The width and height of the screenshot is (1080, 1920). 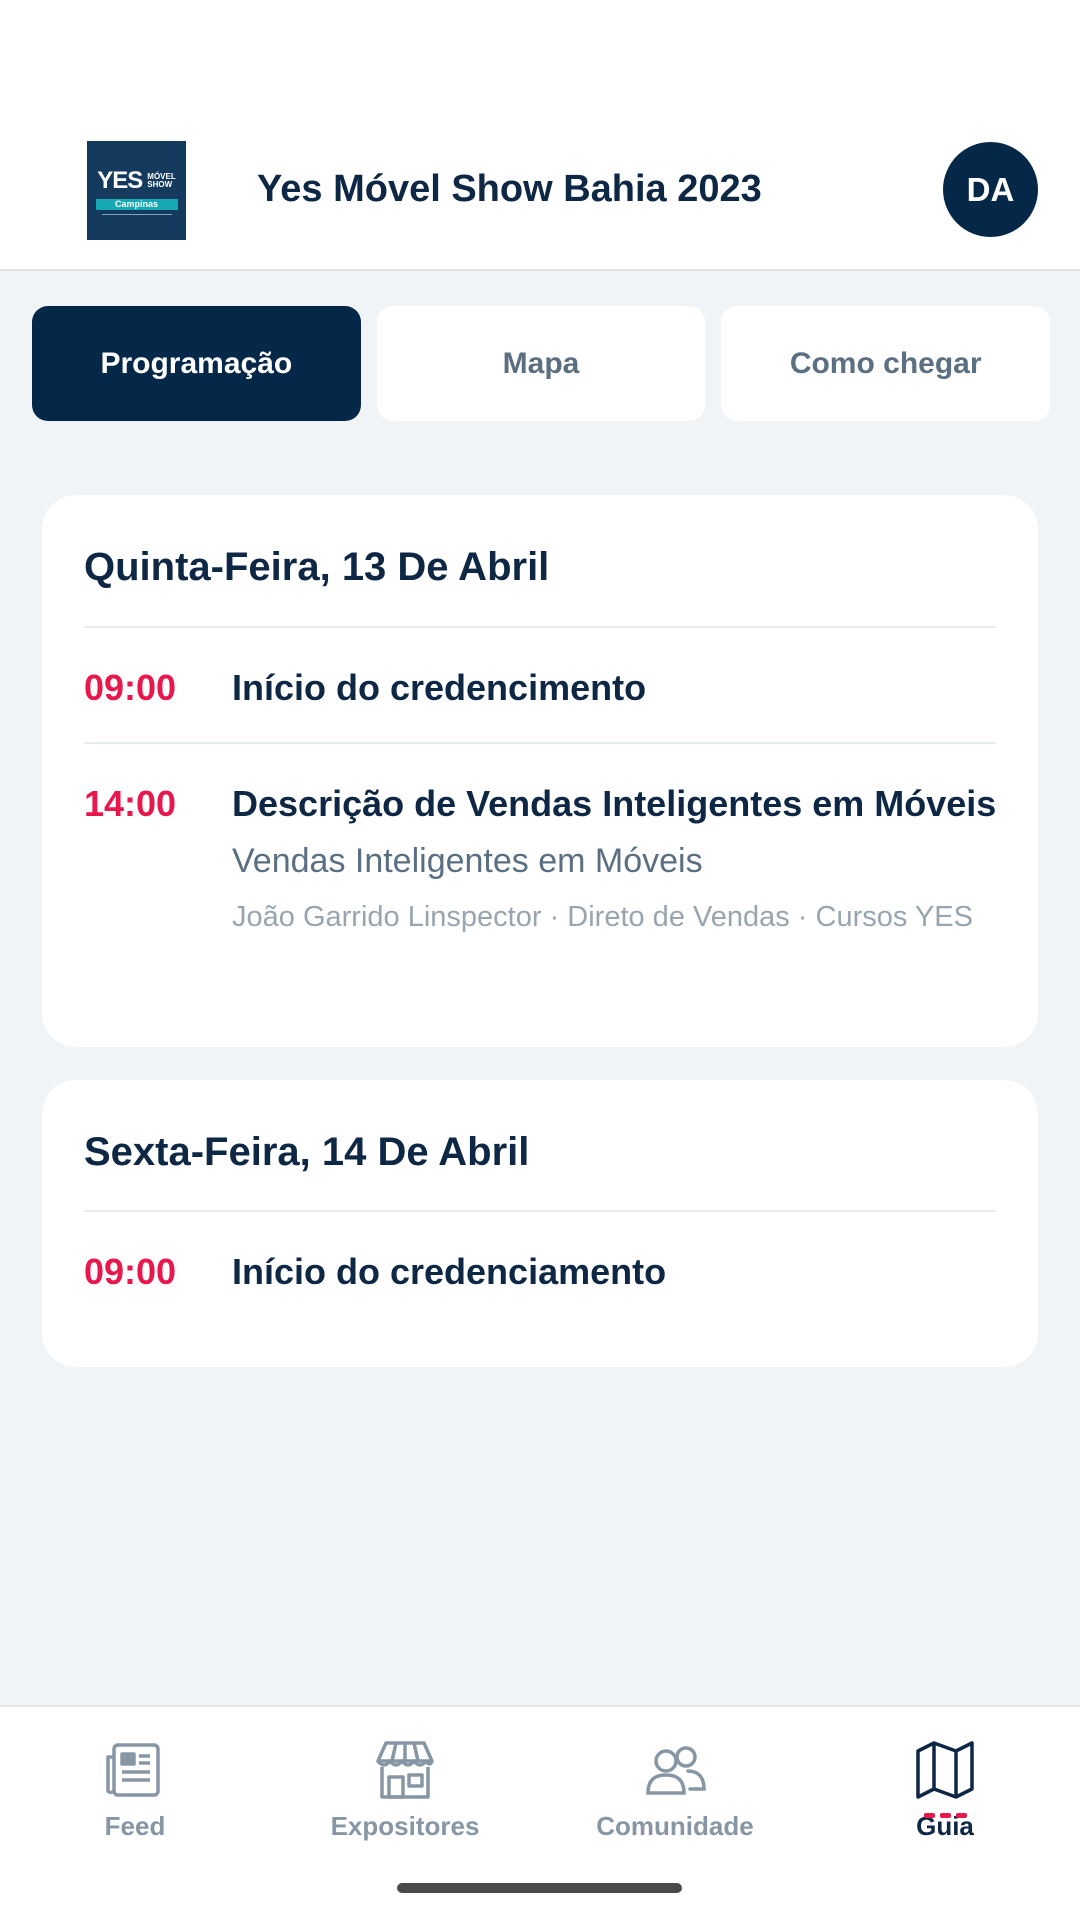 I want to click on home-indicator, so click(x=539, y=1888).